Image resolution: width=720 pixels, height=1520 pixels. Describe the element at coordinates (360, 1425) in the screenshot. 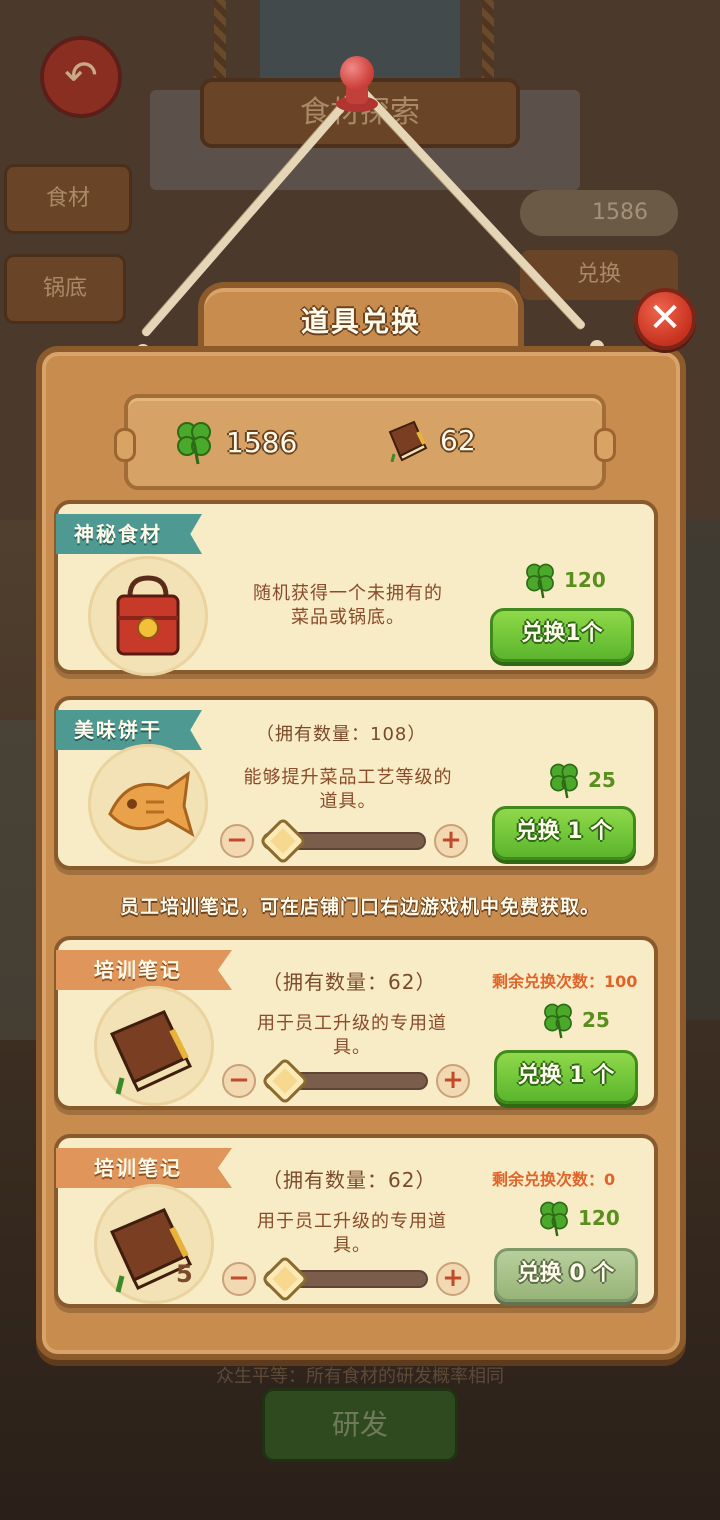

I see `develop-button: 研发` at that location.